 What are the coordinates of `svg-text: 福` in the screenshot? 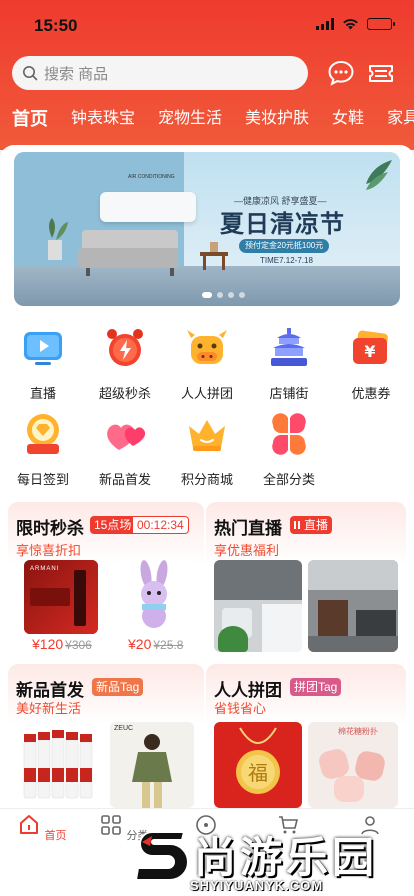 It's located at (258, 773).